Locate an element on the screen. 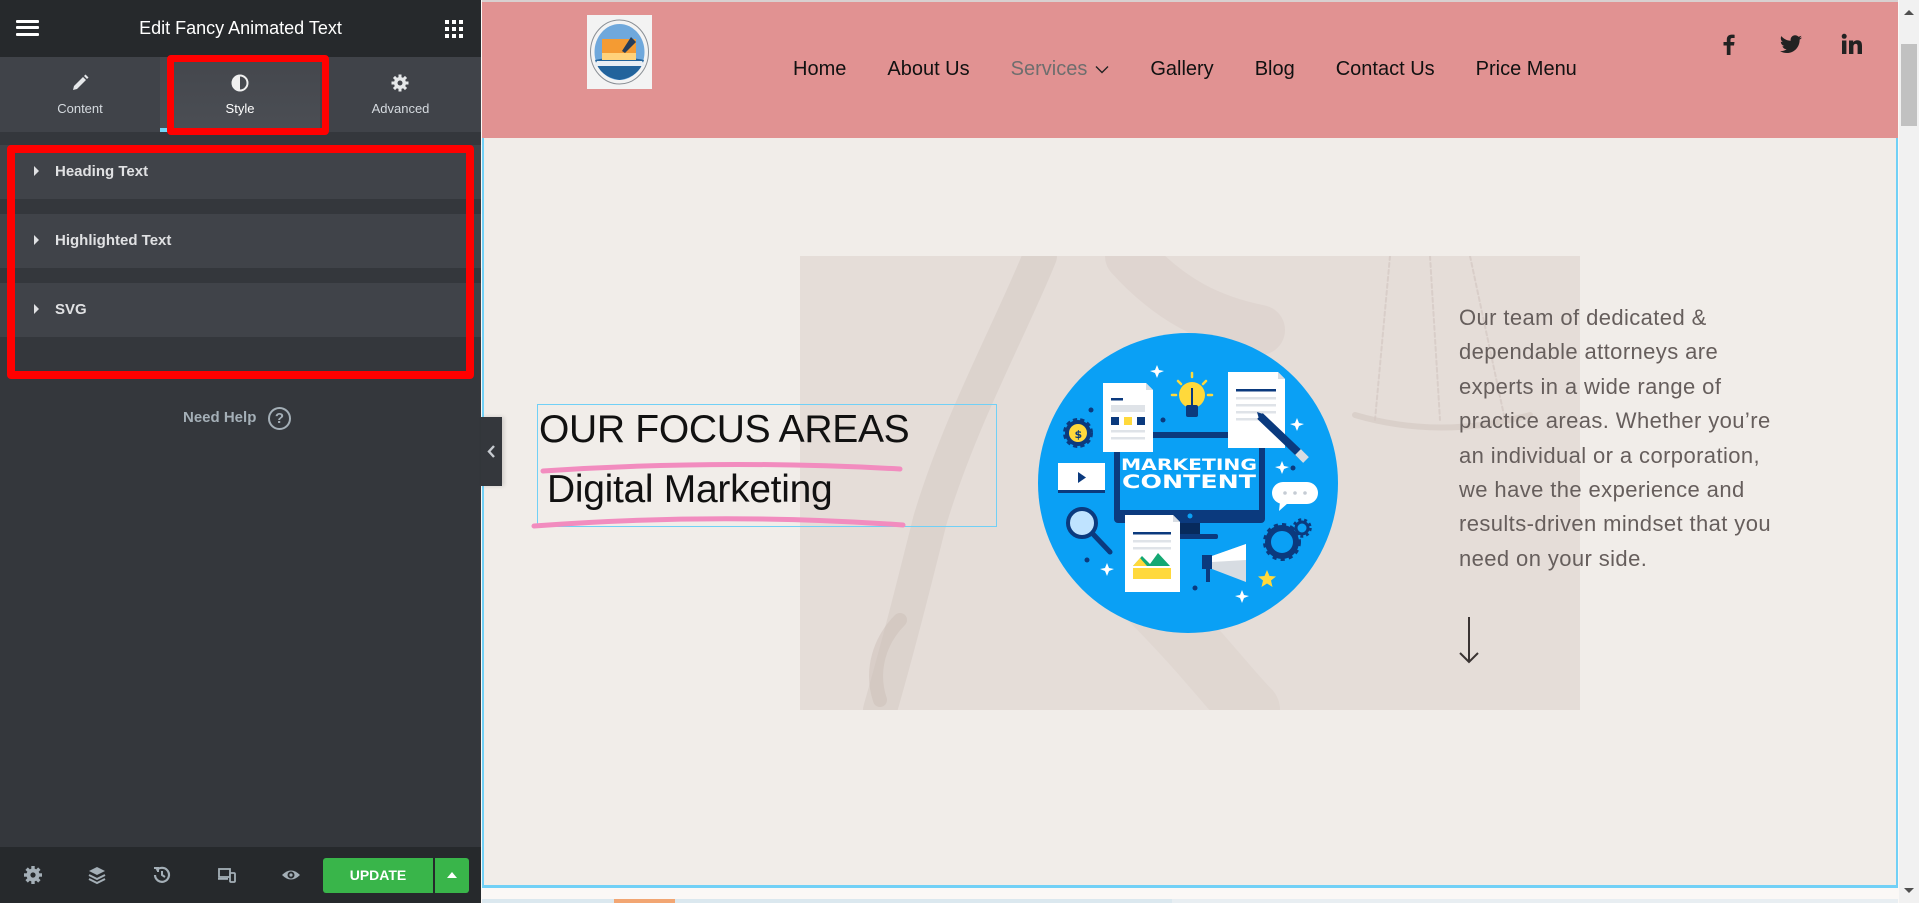 This screenshot has width=1919, height=903. tab-label: Content is located at coordinates (80, 108).